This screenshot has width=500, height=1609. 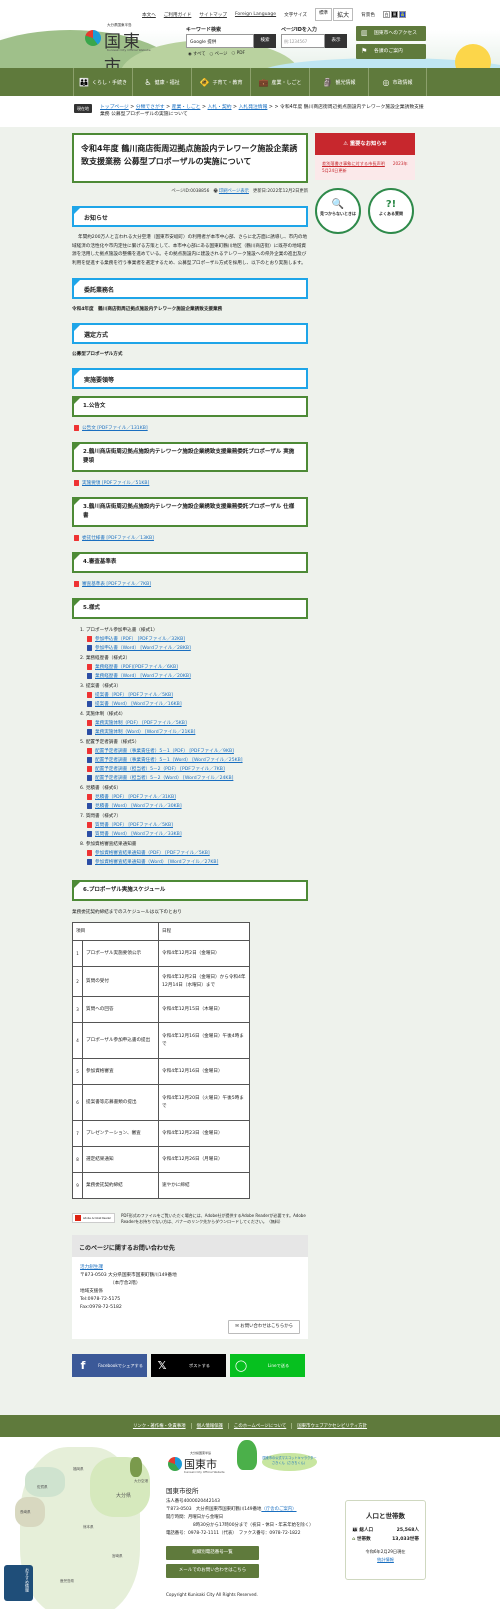 I want to click on file-link: 業務経歴書（Word） [Wordファイル／20KB], so click(x=143, y=676).